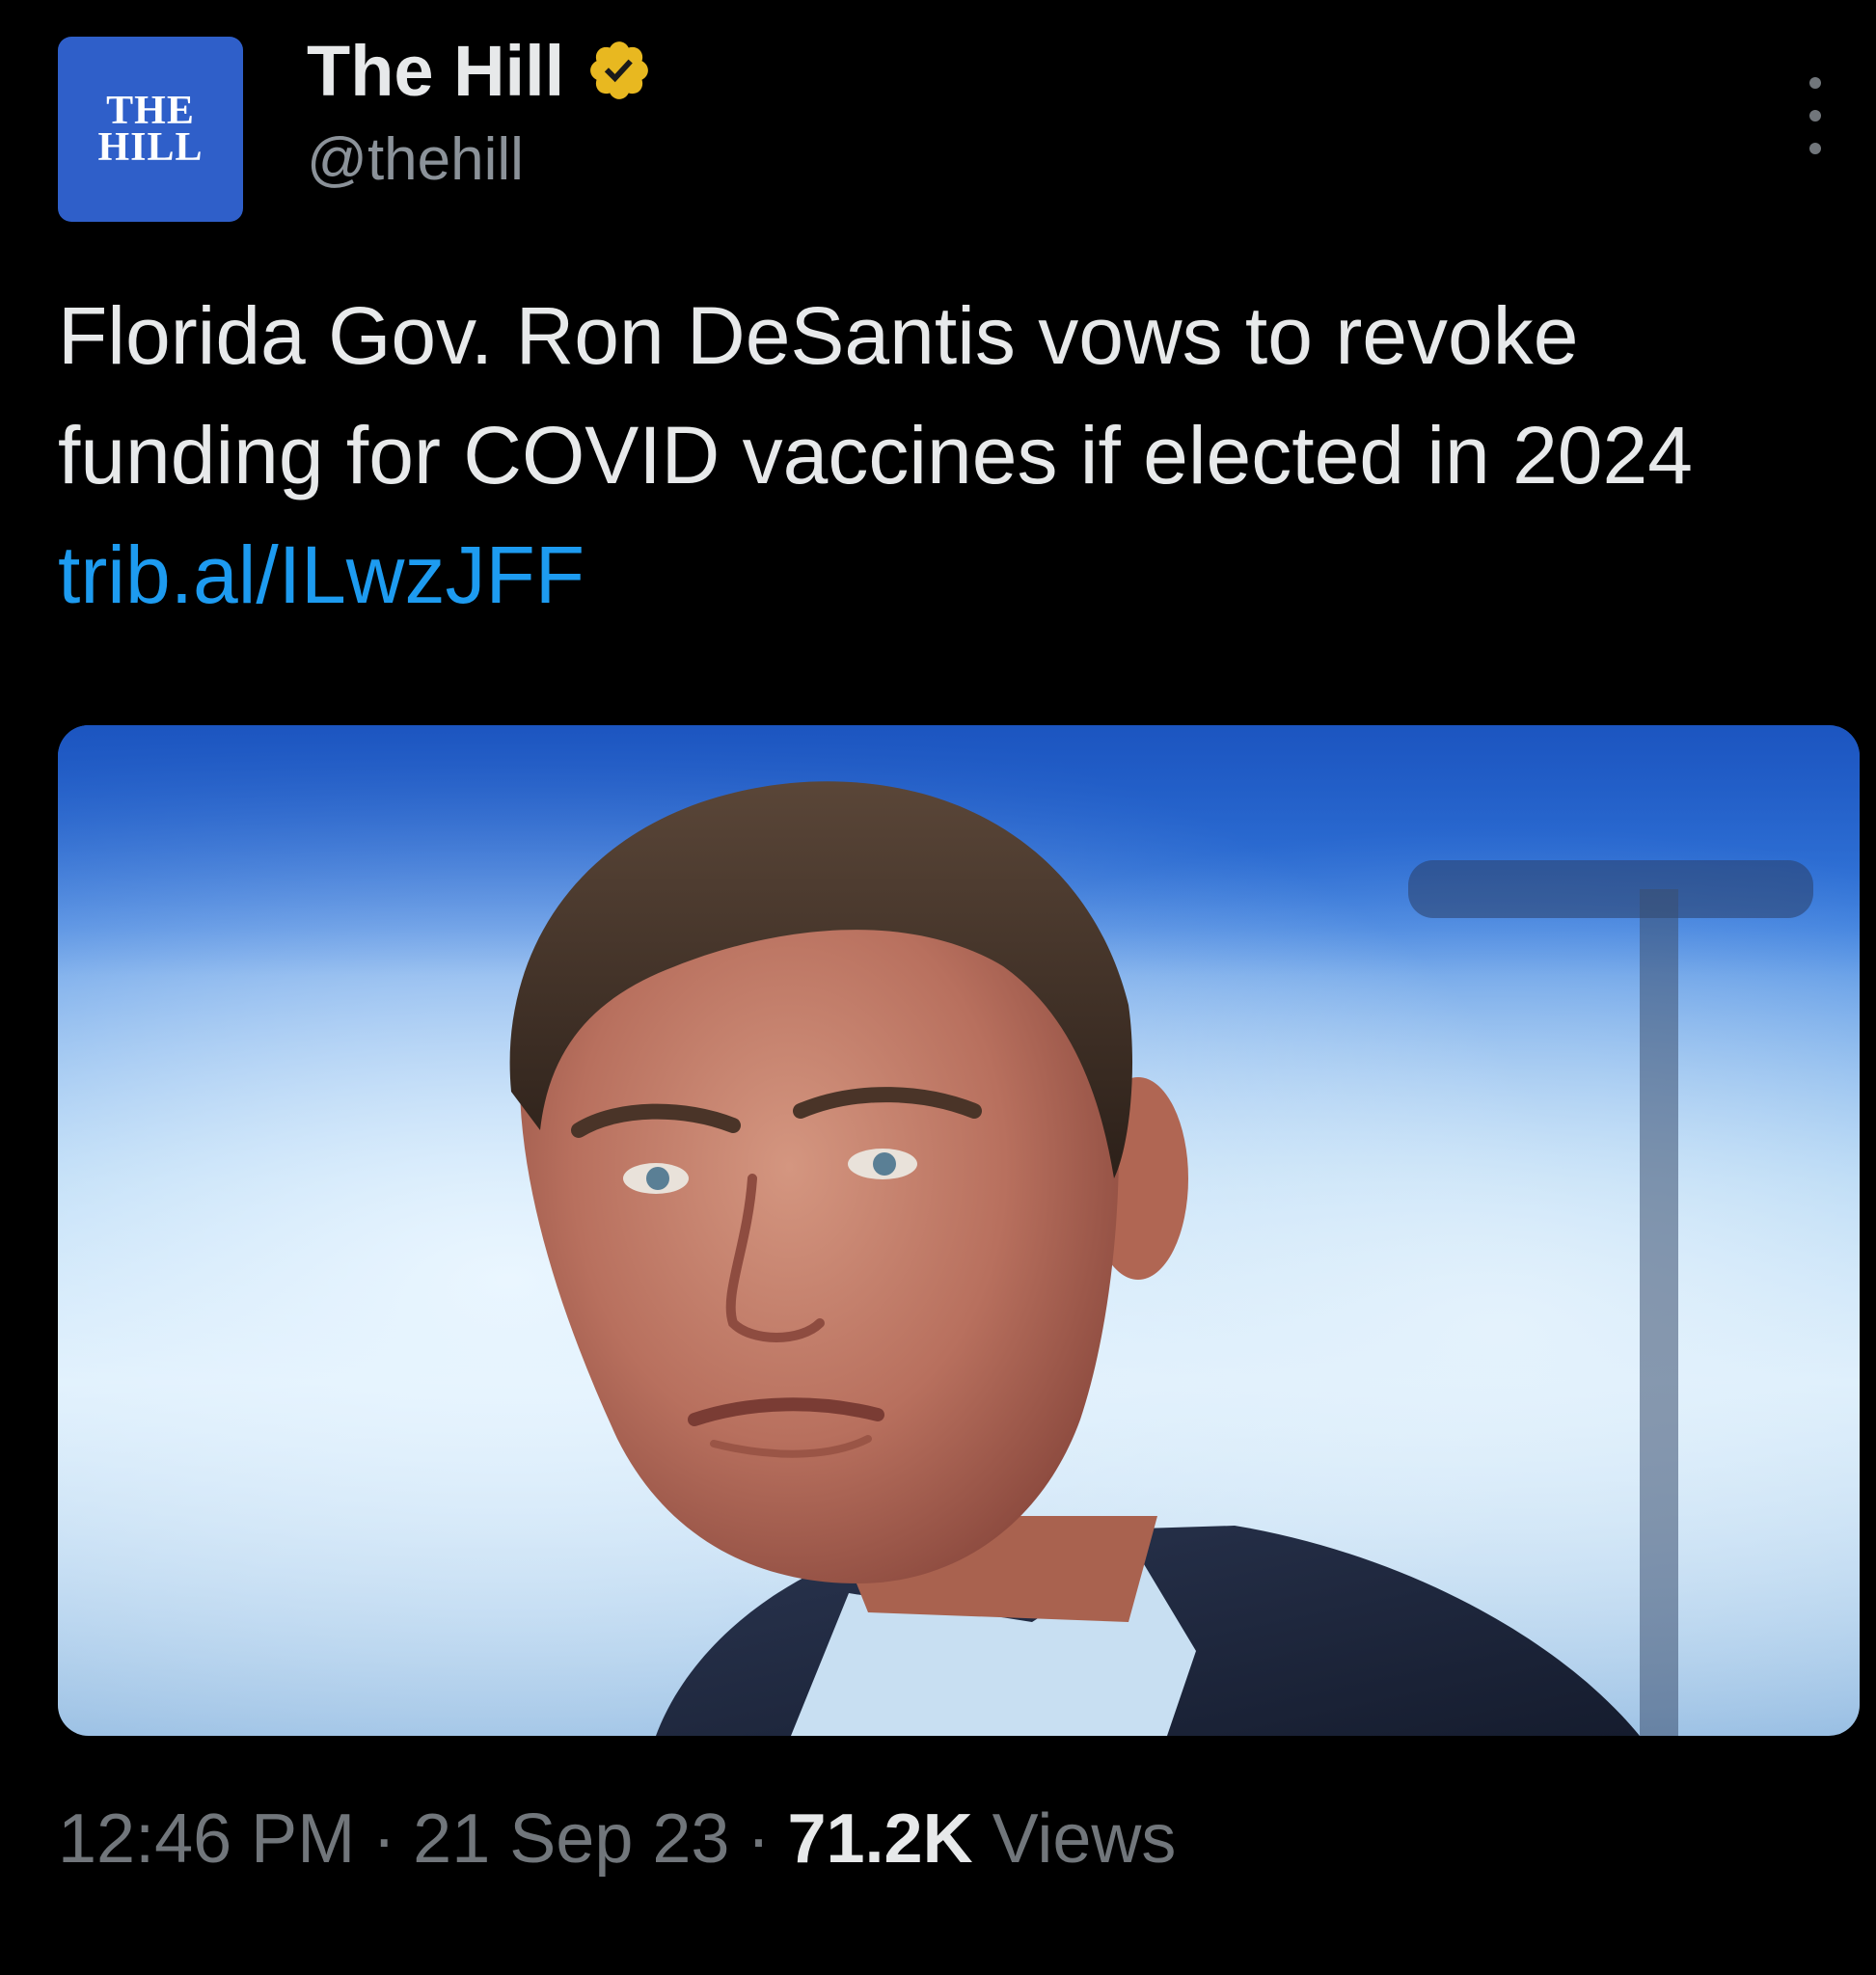 The image size is (1876, 1975). I want to click on verified-check-icon, so click(619, 70).